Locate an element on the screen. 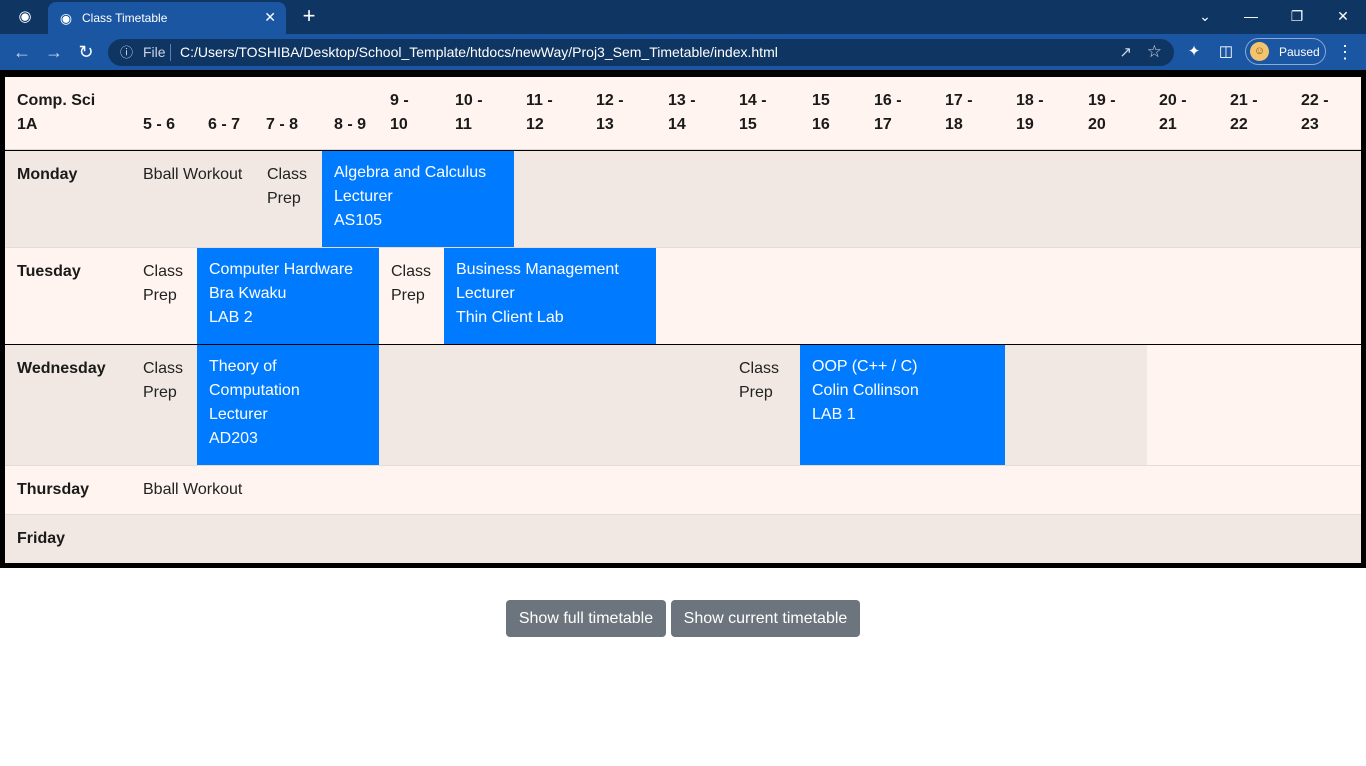  row-divider is located at coordinates (683, 465).